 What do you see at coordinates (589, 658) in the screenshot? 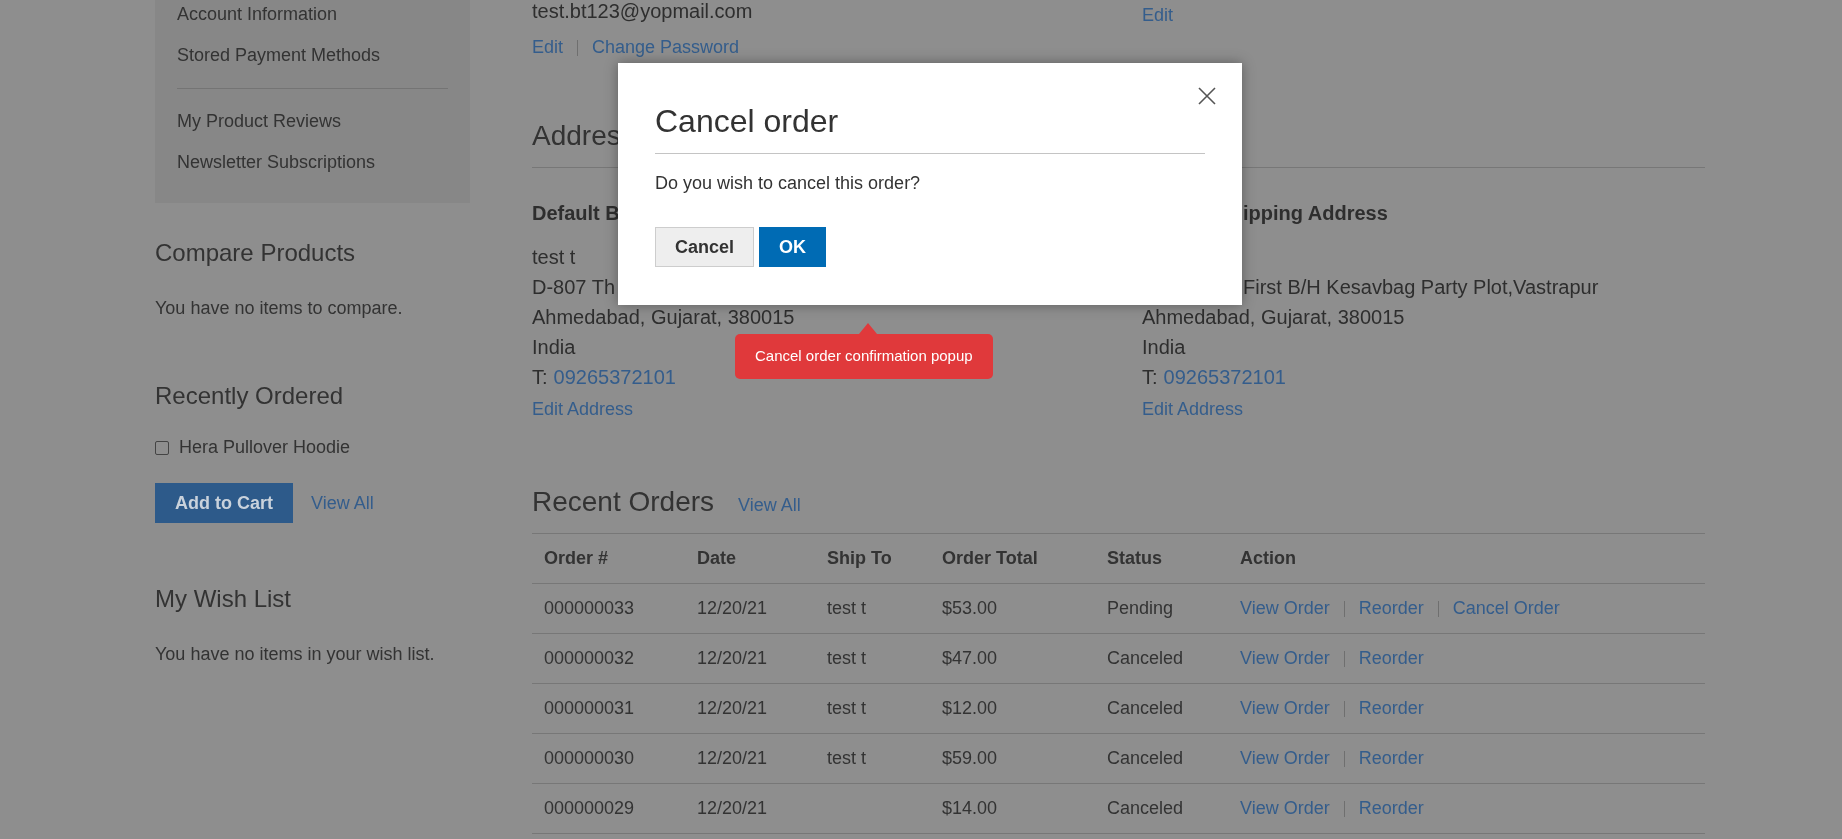
I see `table-cell: 000000032` at bounding box center [589, 658].